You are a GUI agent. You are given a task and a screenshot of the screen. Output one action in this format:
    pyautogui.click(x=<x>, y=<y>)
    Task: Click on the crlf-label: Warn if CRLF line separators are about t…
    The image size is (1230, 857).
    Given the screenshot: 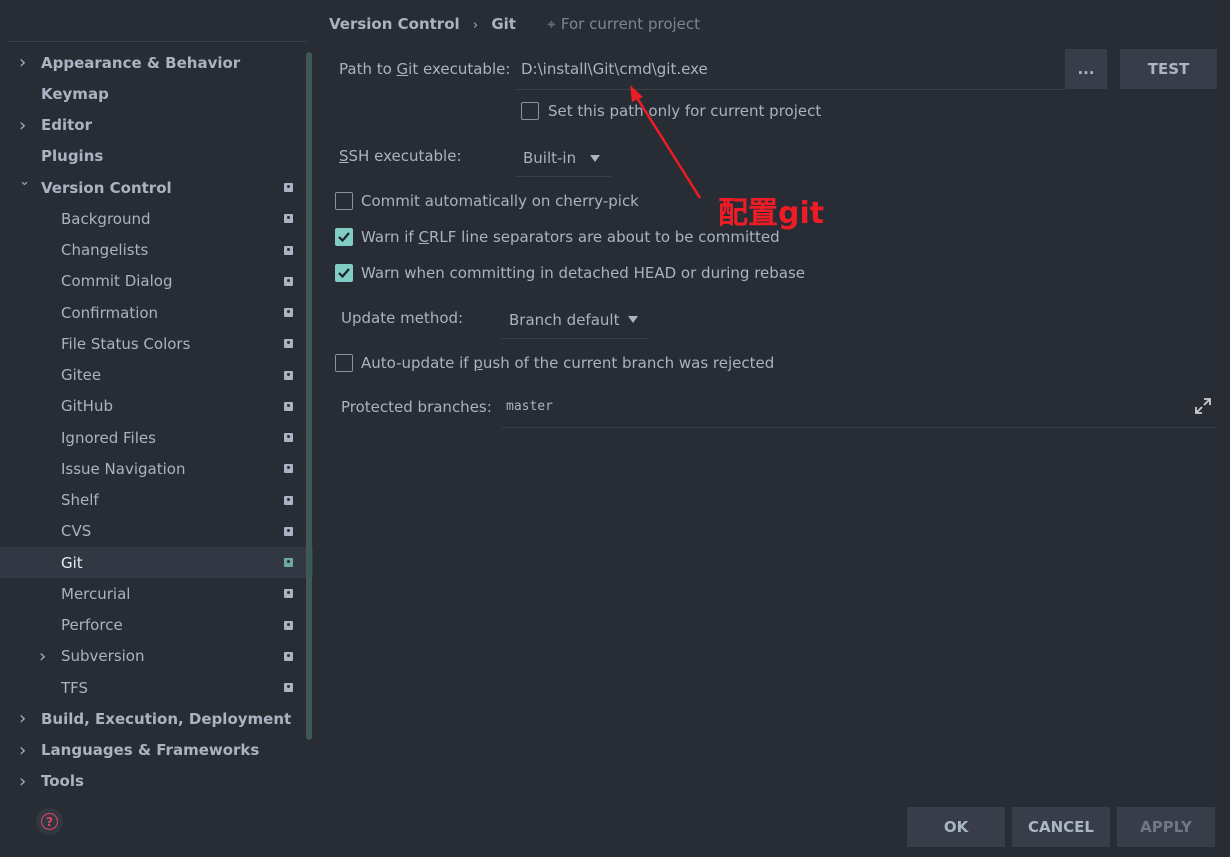 What is the action you would take?
    pyautogui.click(x=570, y=237)
    